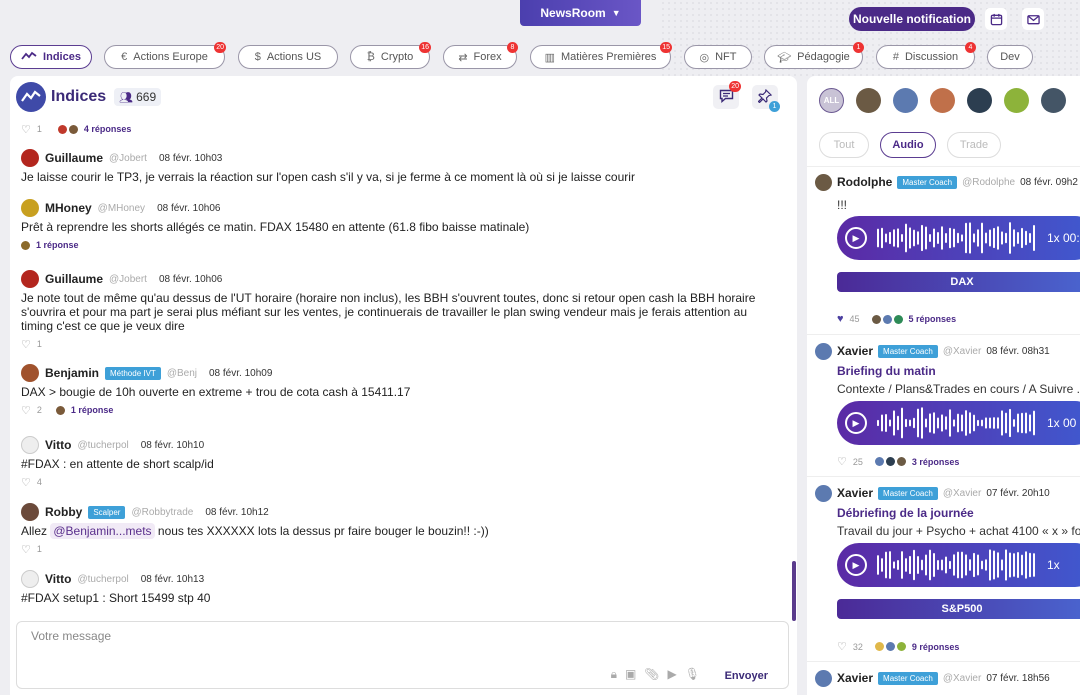 This screenshot has width=1080, height=695. Describe the element at coordinates (1053, 565) in the screenshot. I see `playback-speed-time: 1x` at that location.